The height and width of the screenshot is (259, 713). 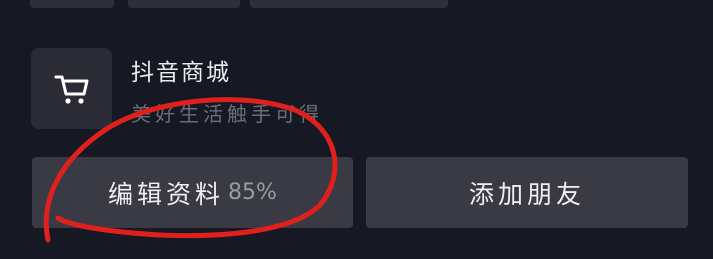 What do you see at coordinates (166, 194) in the screenshot?
I see `edit-profile-label: 编辑资料` at bounding box center [166, 194].